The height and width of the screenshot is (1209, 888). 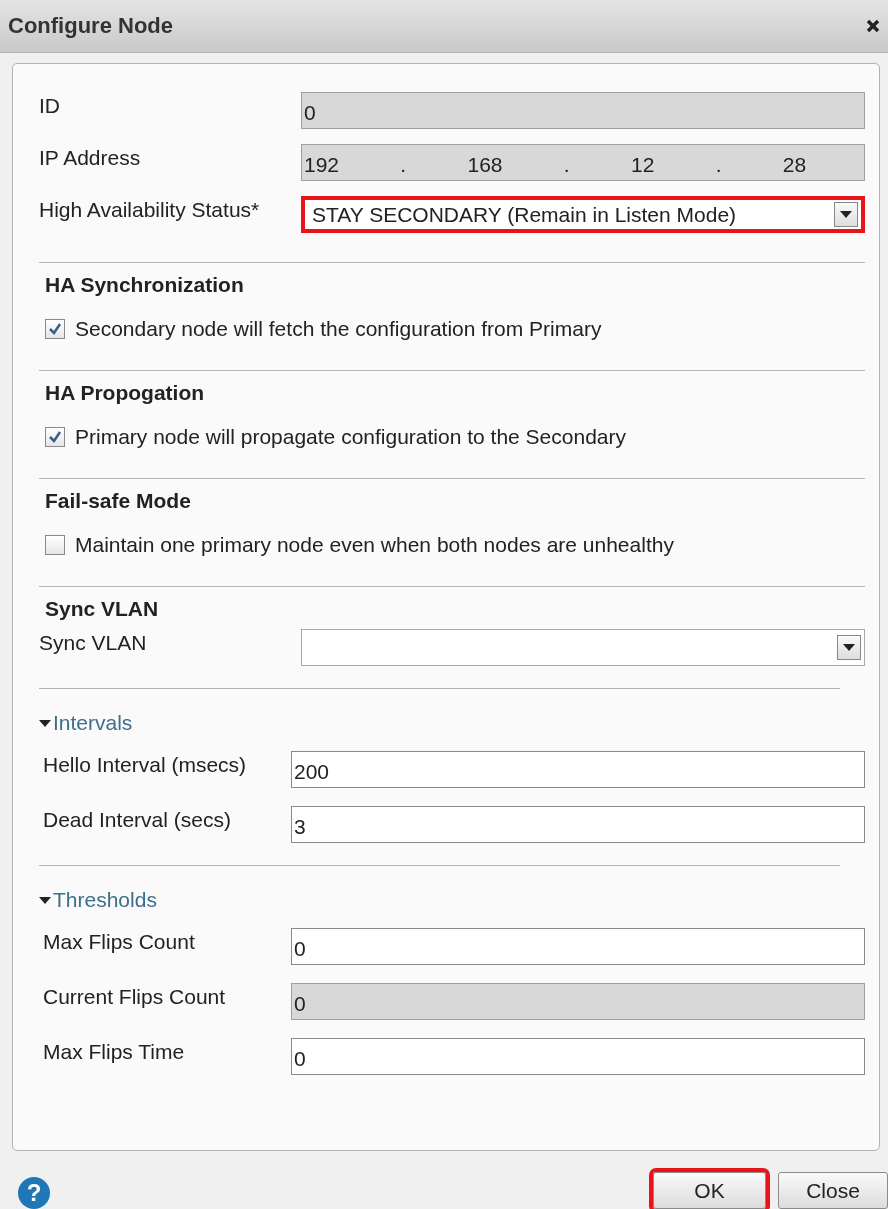 What do you see at coordinates (145, 285) in the screenshot?
I see `section-title: HA Synchronization` at bounding box center [145, 285].